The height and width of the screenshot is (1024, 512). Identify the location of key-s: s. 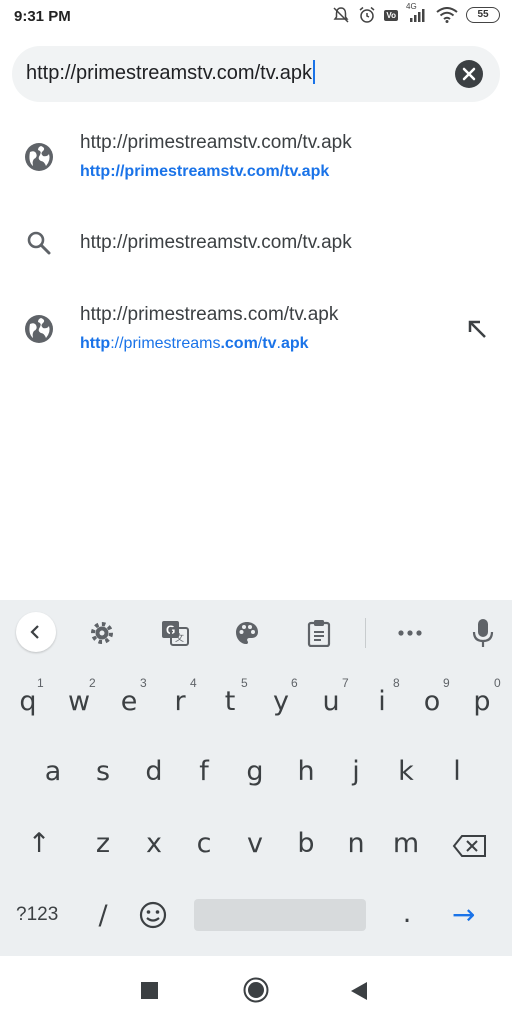
(103, 771).